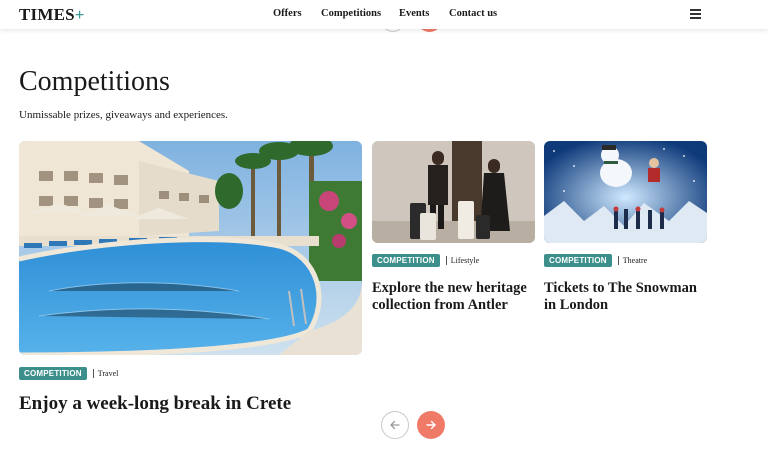 The image size is (768, 461). I want to click on card-headline-snowman: Tickets to The Snowman in London, so click(626, 297).